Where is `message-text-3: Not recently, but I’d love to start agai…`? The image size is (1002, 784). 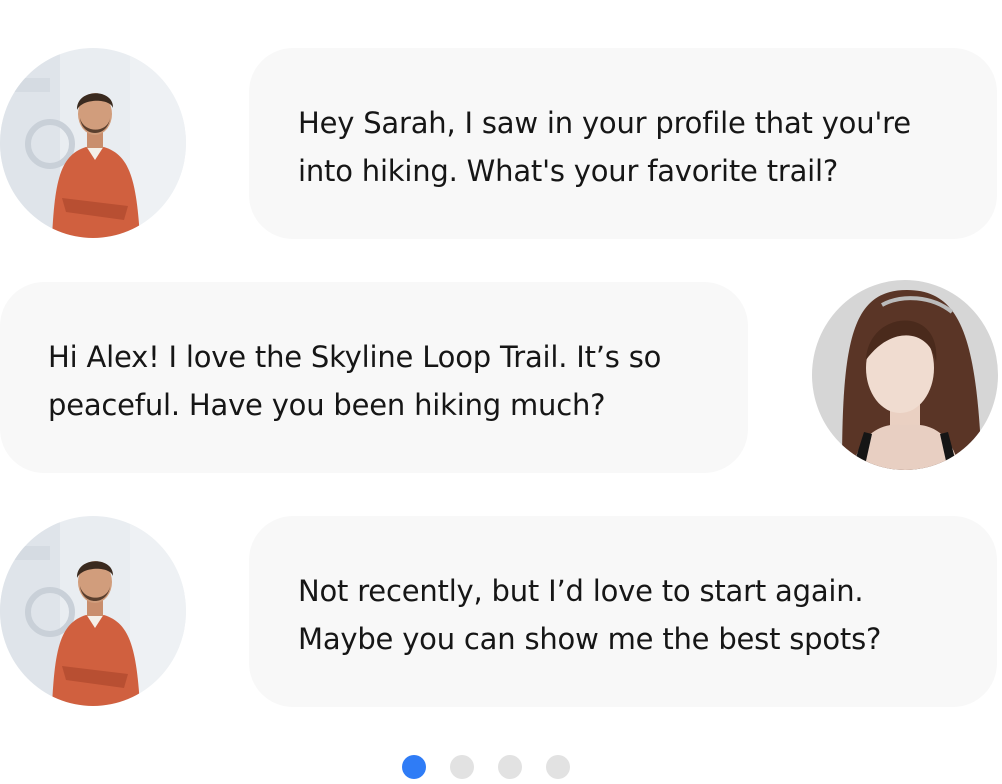 message-text-3: Not recently, but I’d love to start agai… is located at coordinates (590, 615).